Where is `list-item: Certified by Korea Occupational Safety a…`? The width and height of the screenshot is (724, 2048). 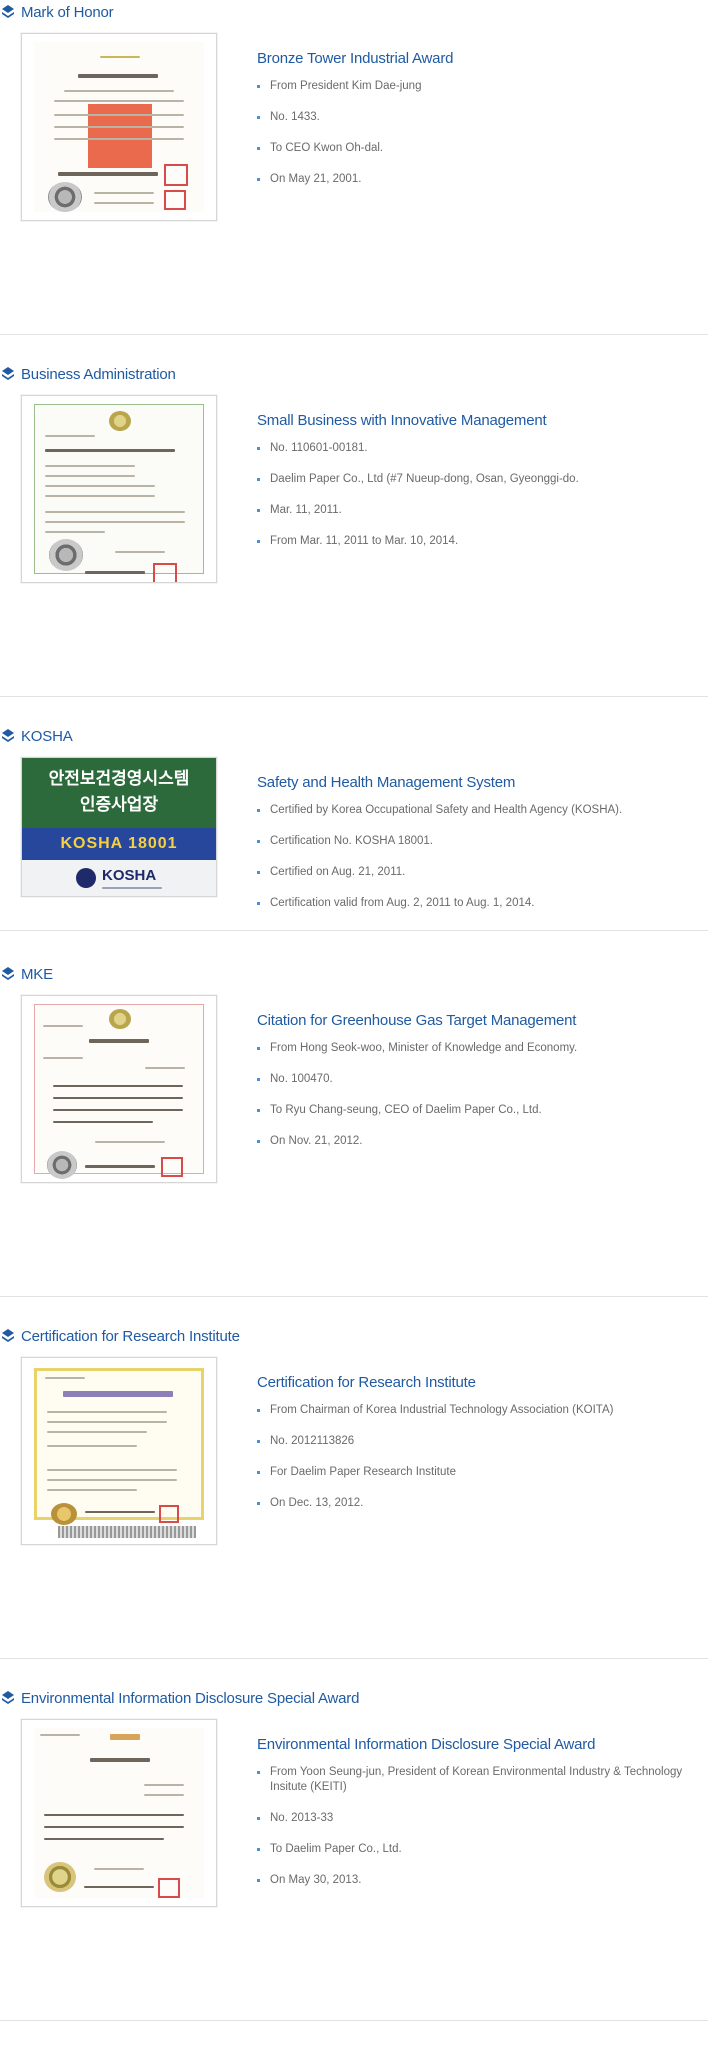
list-item: Certified by Korea Occupational Safety a… is located at coordinates (477, 810).